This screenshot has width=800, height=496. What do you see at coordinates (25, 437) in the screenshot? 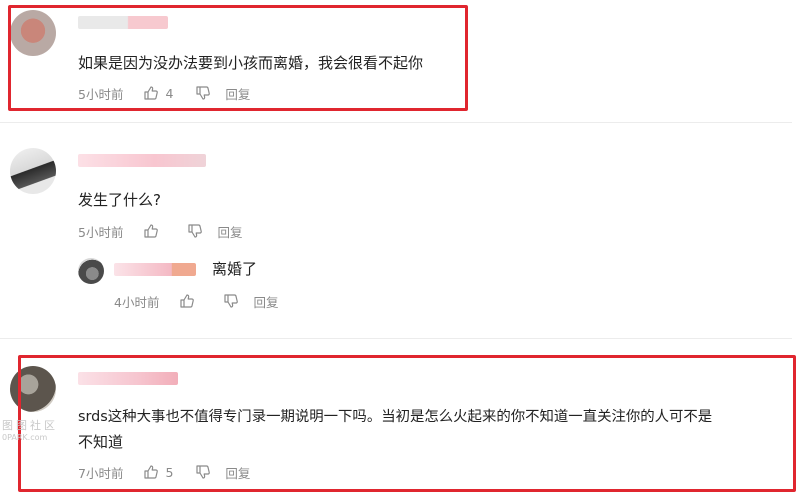
I see `watermark-line2: 0PARK.com` at bounding box center [25, 437].